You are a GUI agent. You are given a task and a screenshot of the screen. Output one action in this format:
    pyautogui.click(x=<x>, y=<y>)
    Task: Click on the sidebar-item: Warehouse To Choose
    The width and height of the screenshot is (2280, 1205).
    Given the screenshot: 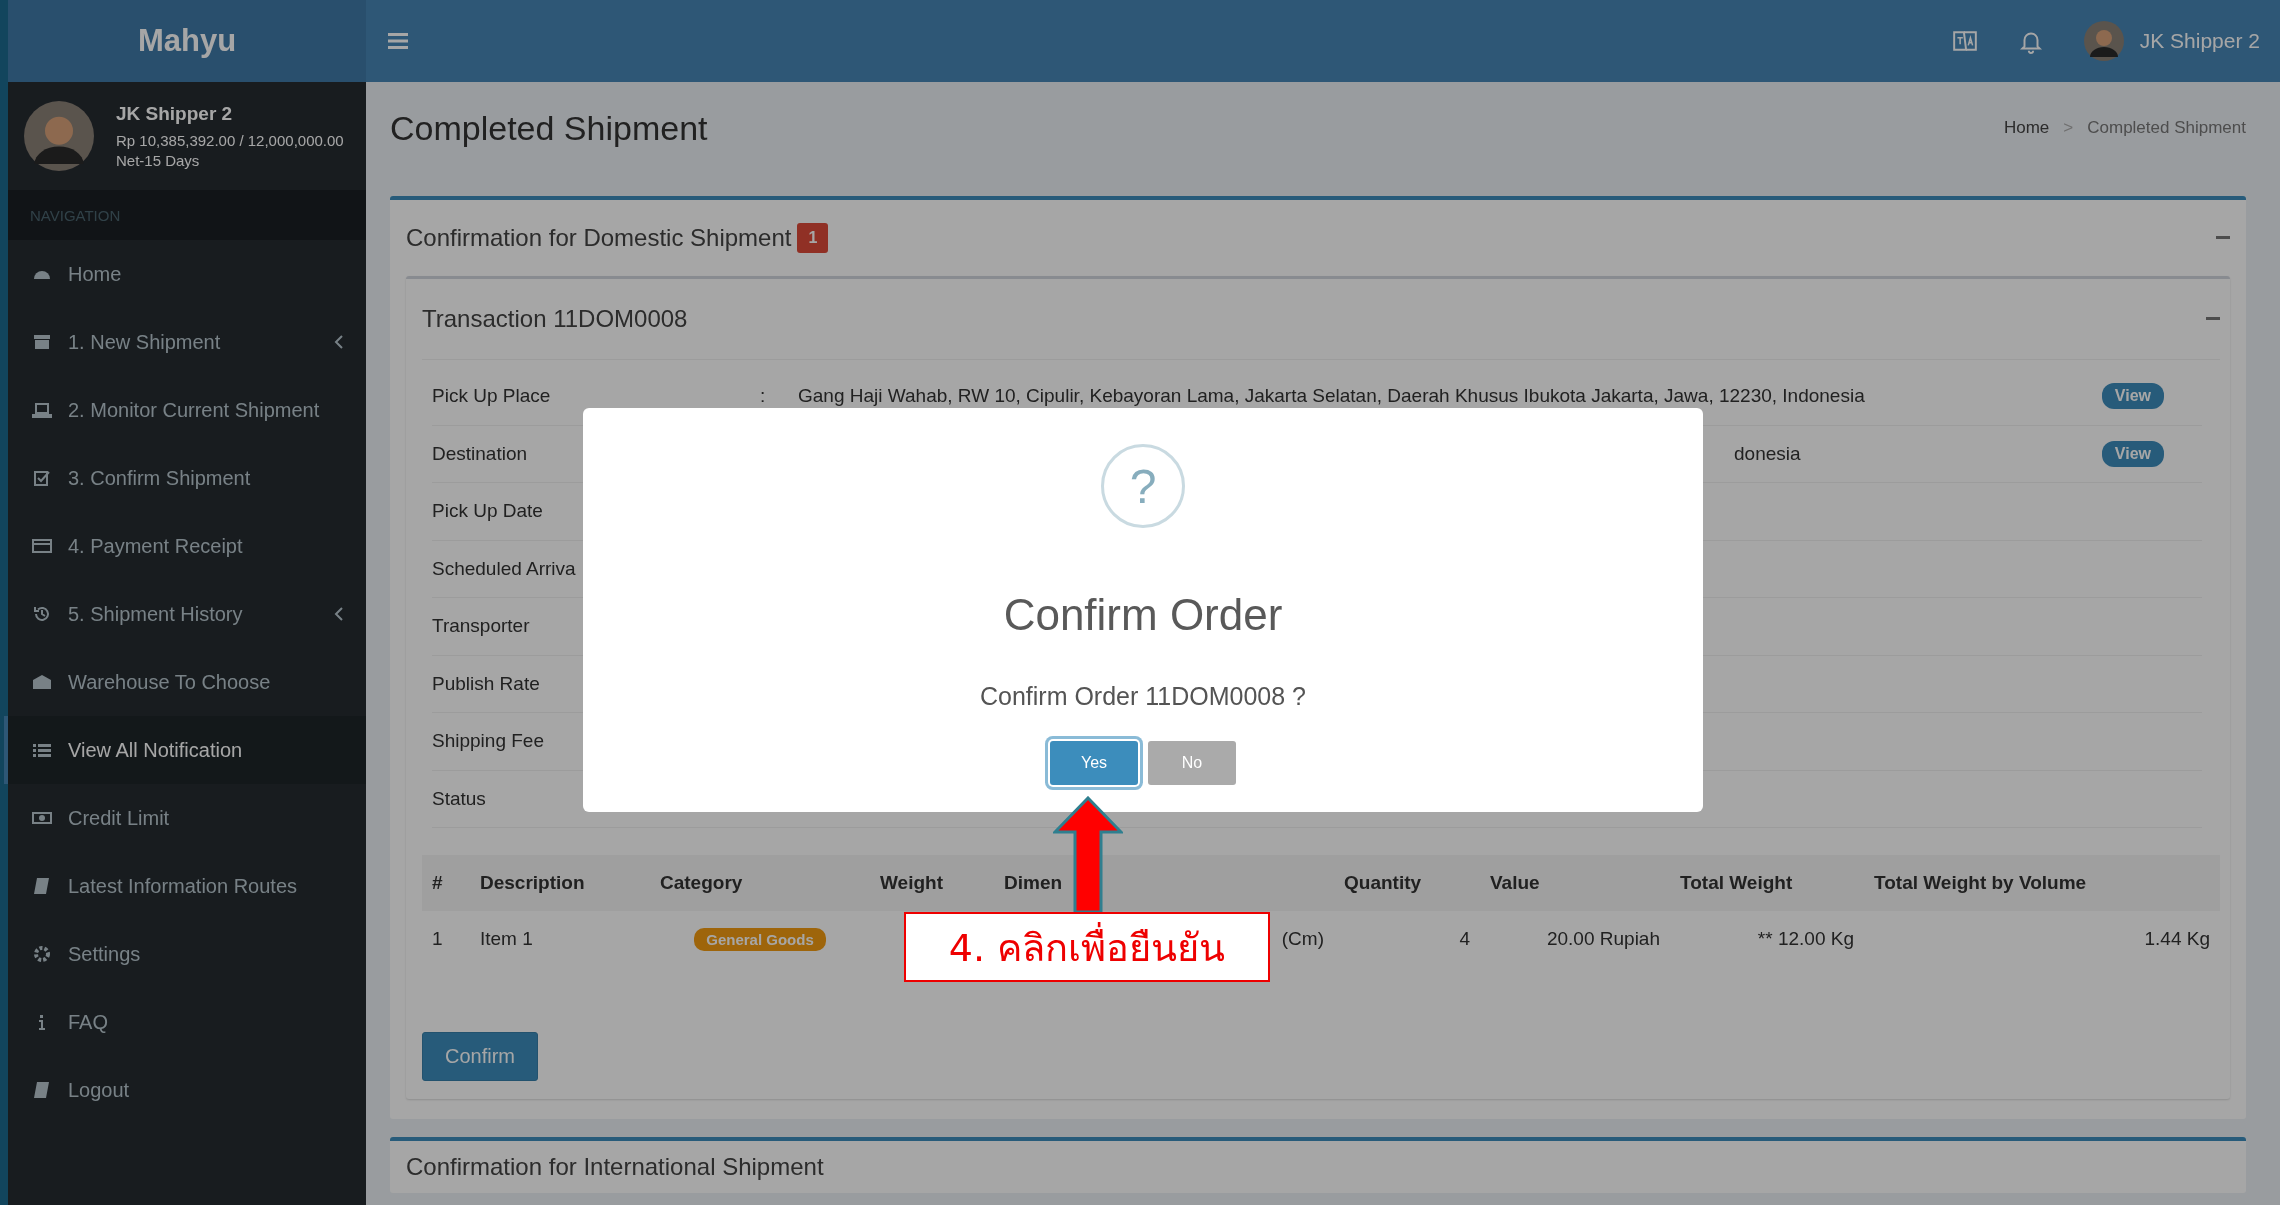 What is the action you would take?
    pyautogui.click(x=185, y=682)
    